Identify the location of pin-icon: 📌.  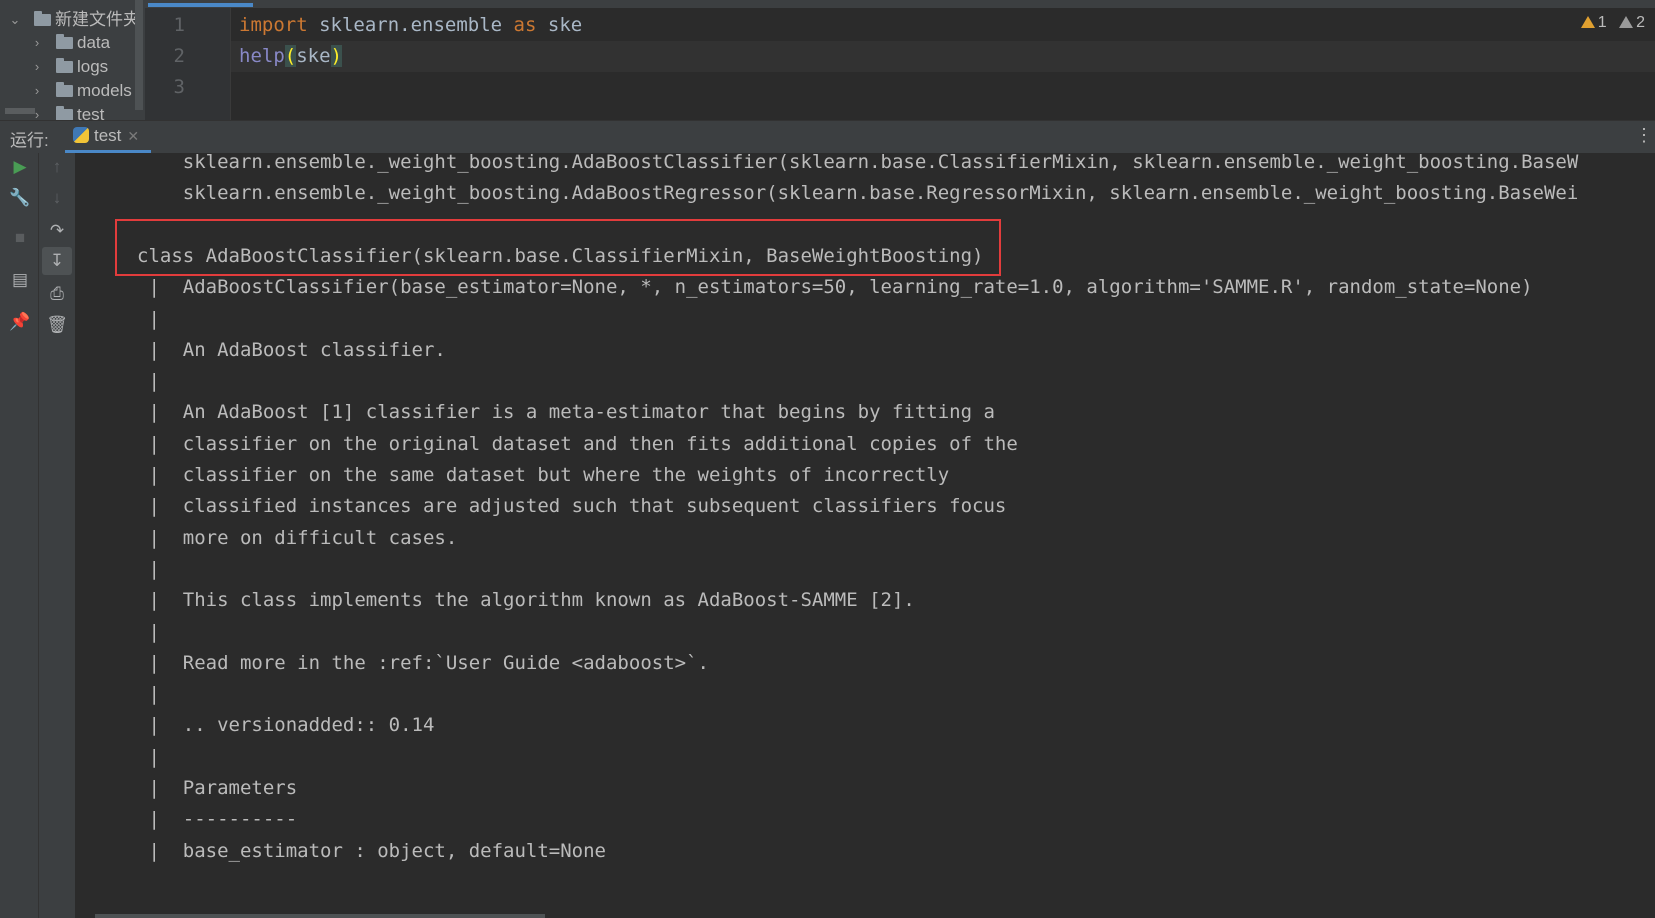
(20, 322).